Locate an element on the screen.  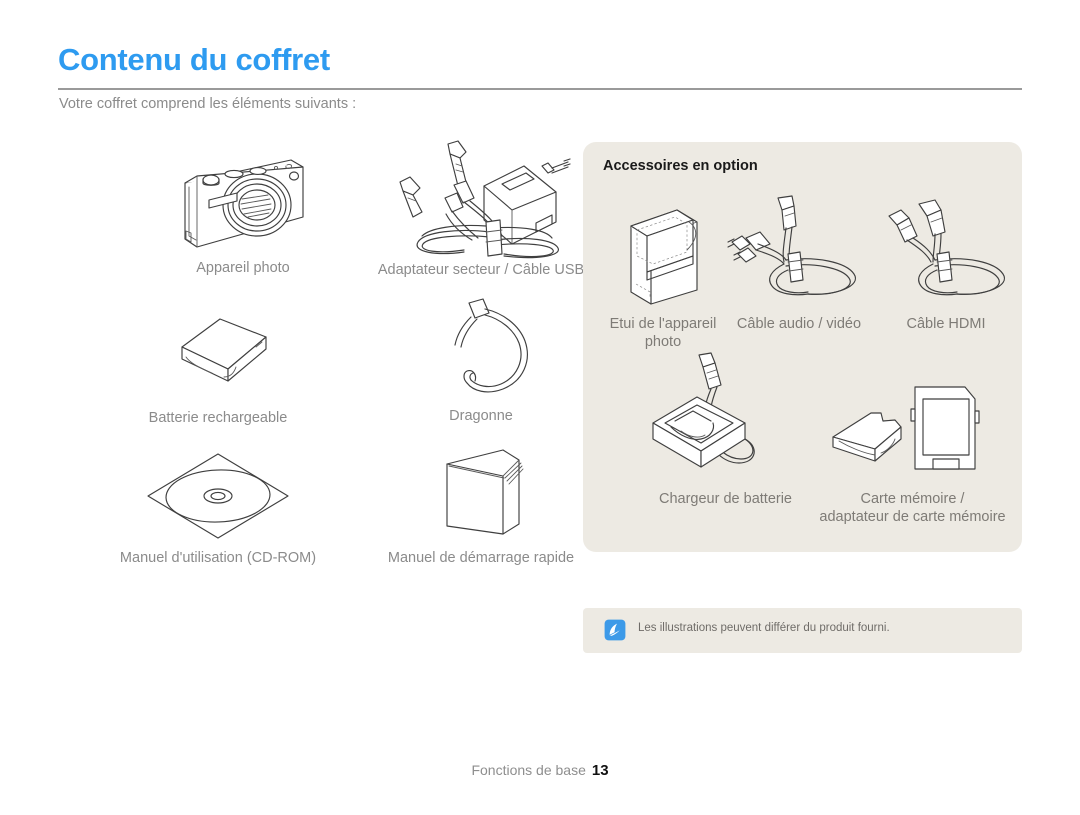
included-item-camera: Appareil photo is located at coordinates (243, 210).